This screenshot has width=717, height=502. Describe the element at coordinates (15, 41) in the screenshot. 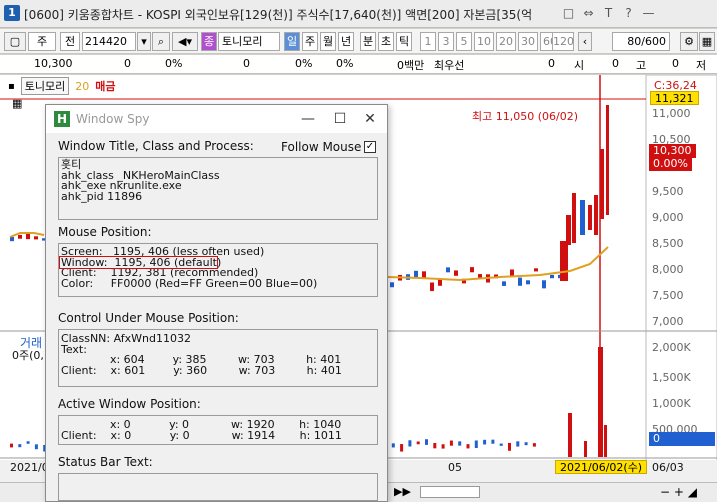

I see `lock-icon: ▢` at that location.